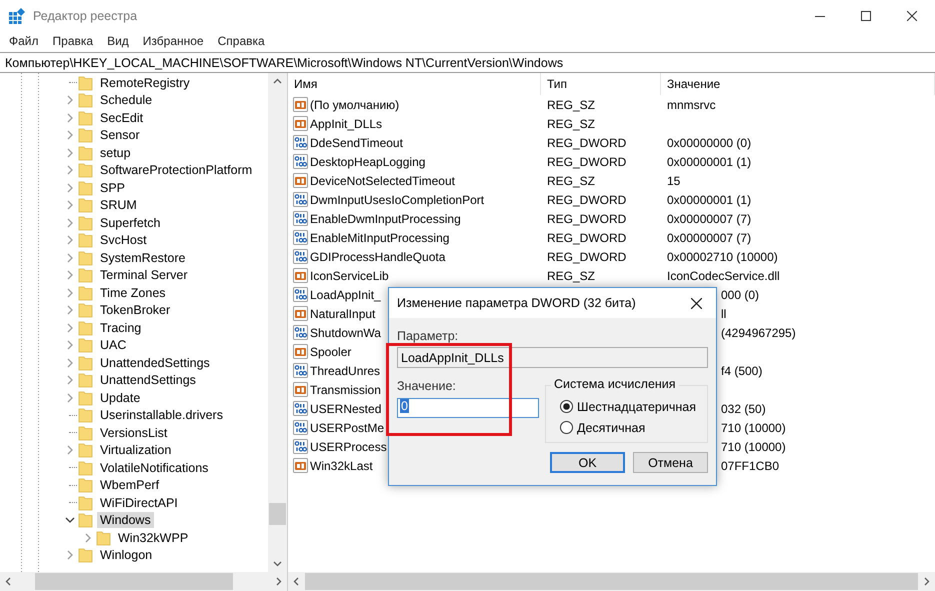 The width and height of the screenshot is (935, 591). What do you see at coordinates (709, 161) in the screenshot?
I see `value-data: 0x00000001 (1)` at bounding box center [709, 161].